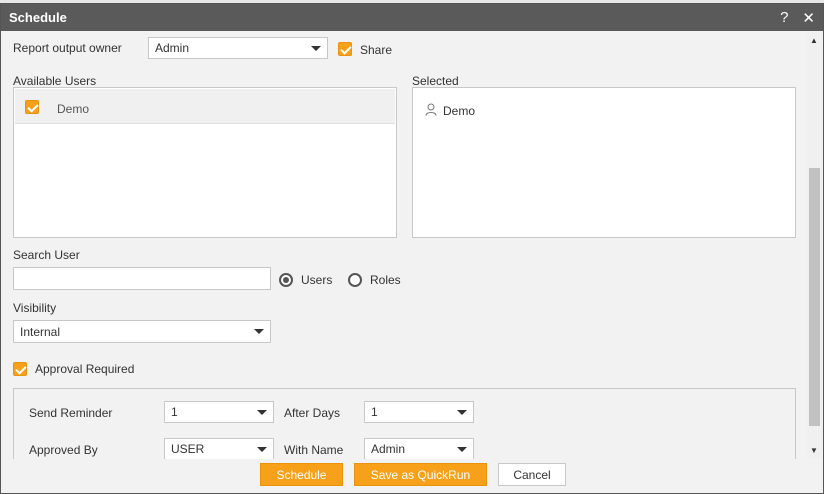 This screenshot has height=494, width=824. I want to click on search-user-input, so click(142, 278).